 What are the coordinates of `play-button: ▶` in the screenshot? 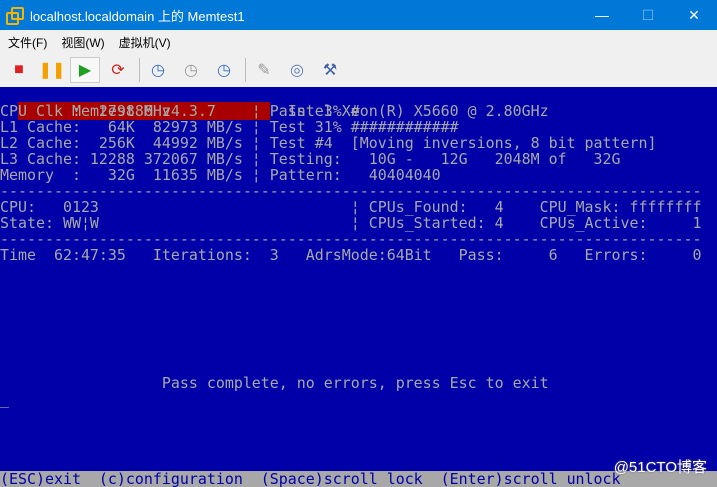 It's located at (85, 70).